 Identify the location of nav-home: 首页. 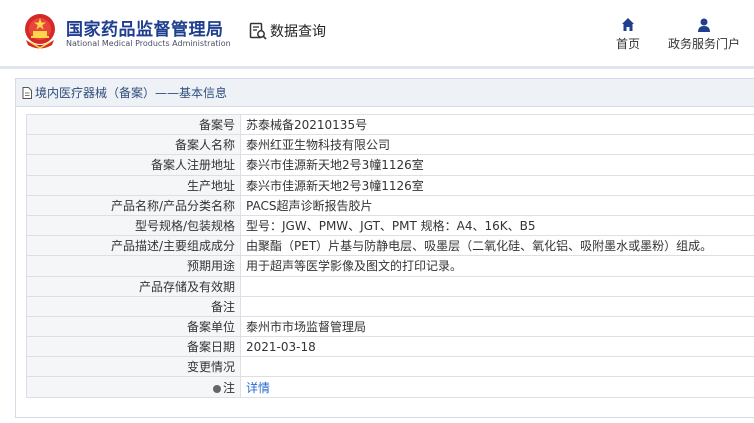
(628, 34).